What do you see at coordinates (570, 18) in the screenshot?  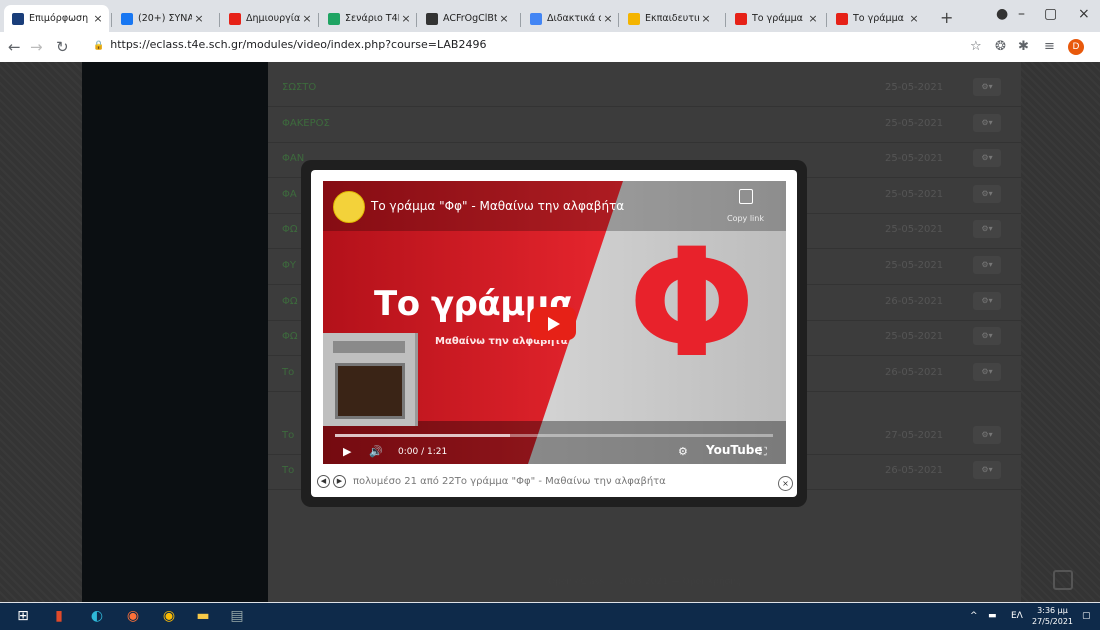 I see `tab-6: Διδακτικά σεν×` at bounding box center [570, 18].